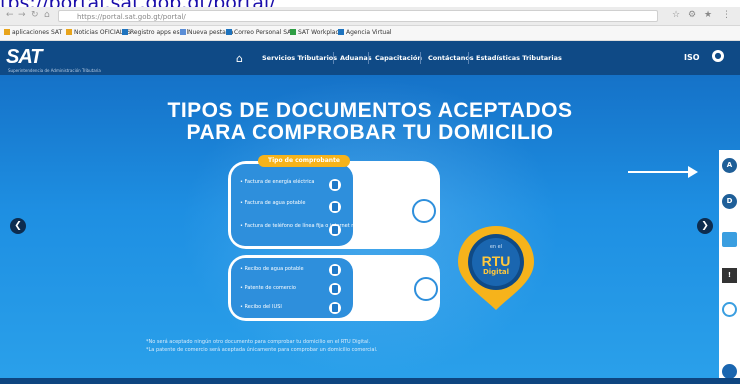 Image resolution: width=740 pixels, height=384 pixels. Describe the element at coordinates (370, 132) in the screenshot. I see `banner-title-line2: PARA COMPROBAR TU DOMICILIO` at that location.